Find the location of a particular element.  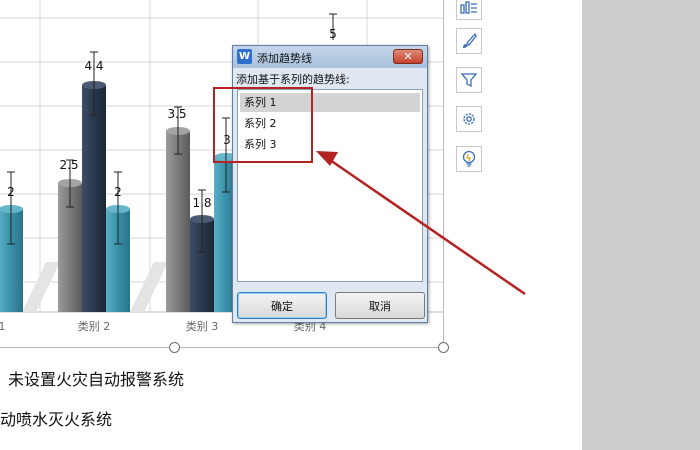

lightbulb-icon is located at coordinates (469, 158).